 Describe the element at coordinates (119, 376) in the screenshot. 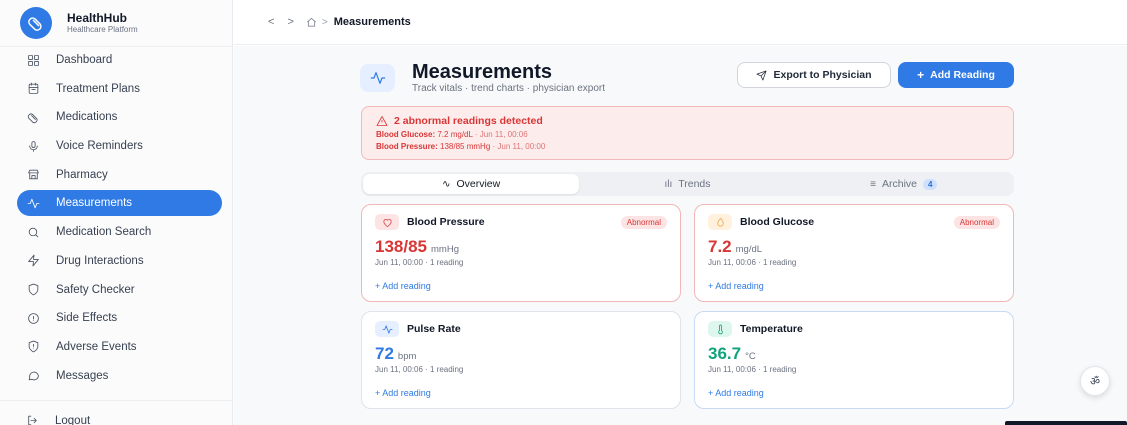

I see `sidebar-item-messages: Messages` at that location.